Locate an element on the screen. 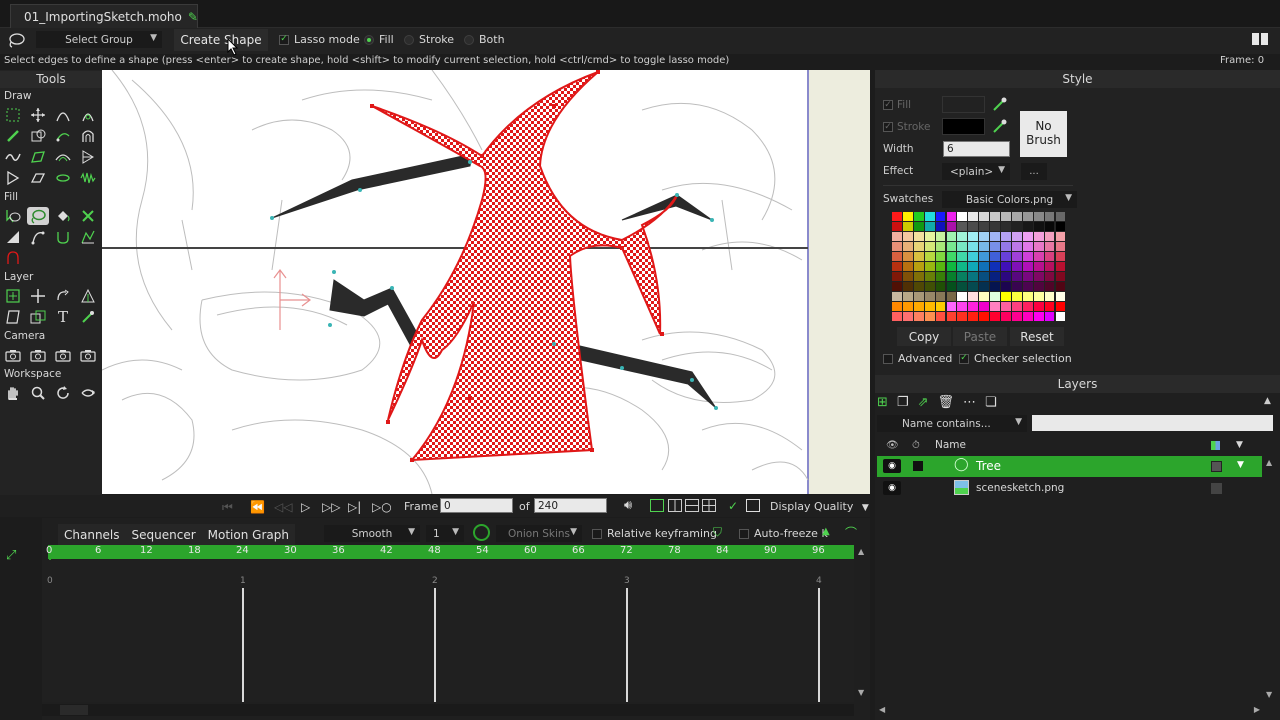  new-layer-icon: ⊞ is located at coordinates (882, 402).